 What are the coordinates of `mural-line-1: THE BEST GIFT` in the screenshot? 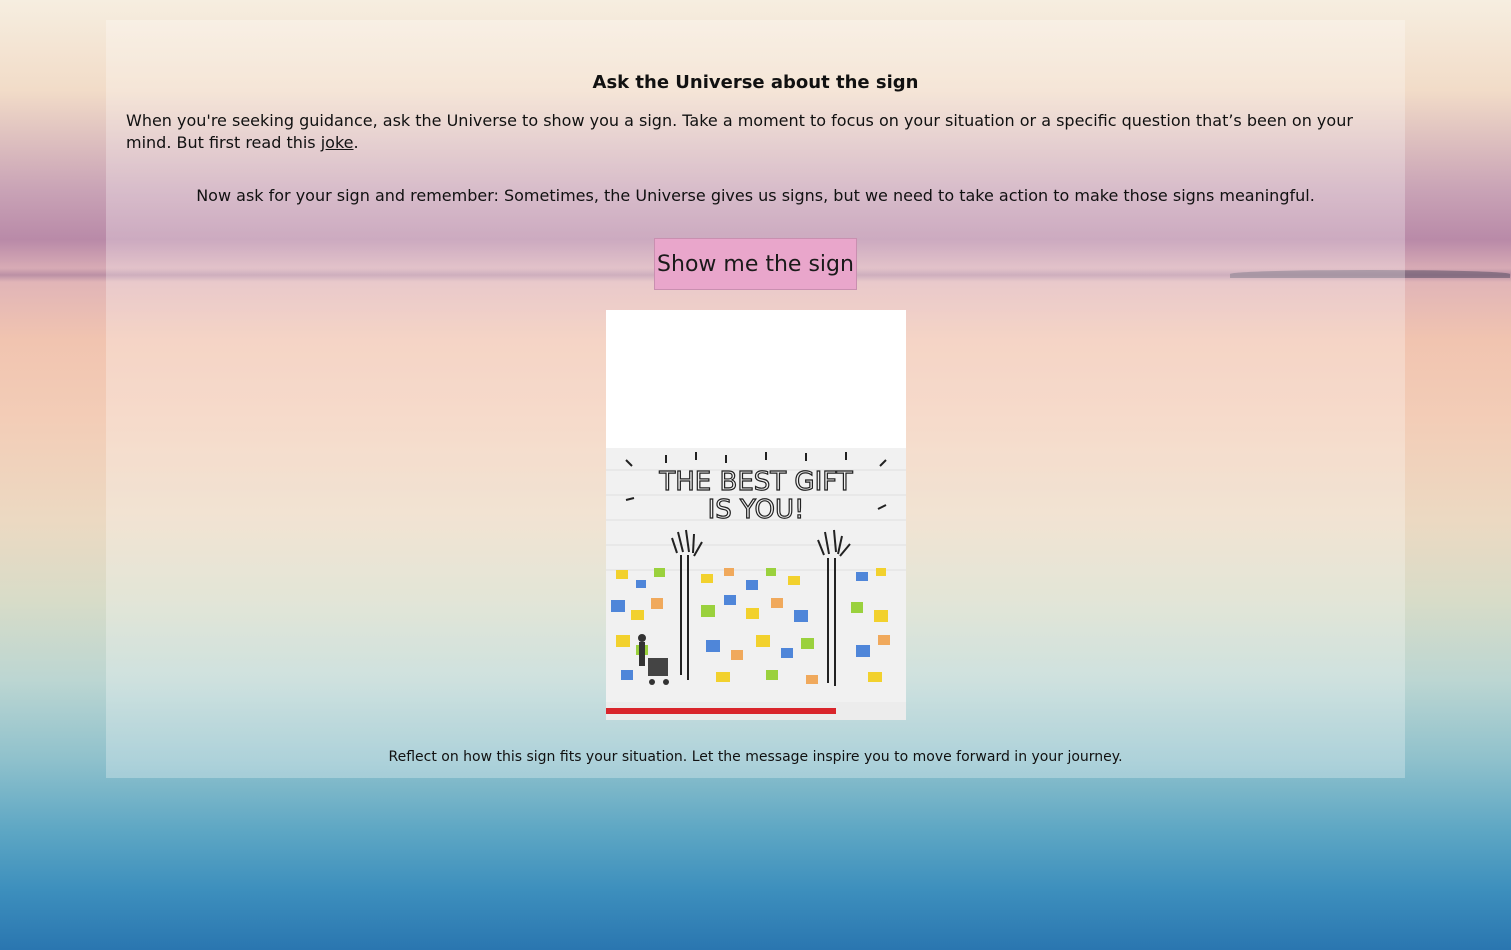 It's located at (755, 482).